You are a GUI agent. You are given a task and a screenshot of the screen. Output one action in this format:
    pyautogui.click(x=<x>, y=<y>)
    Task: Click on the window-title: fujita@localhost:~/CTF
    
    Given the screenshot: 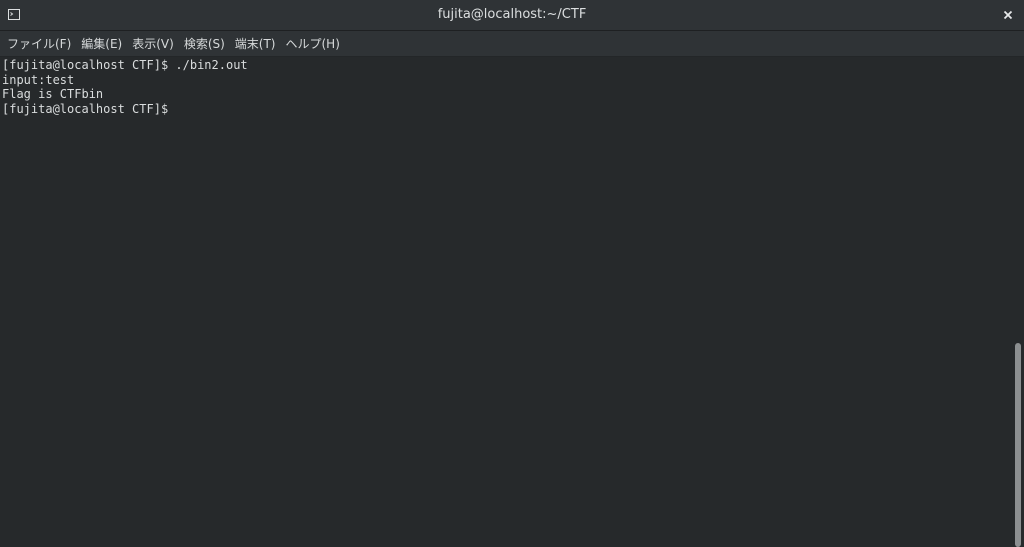 What is the action you would take?
    pyautogui.click(x=512, y=14)
    